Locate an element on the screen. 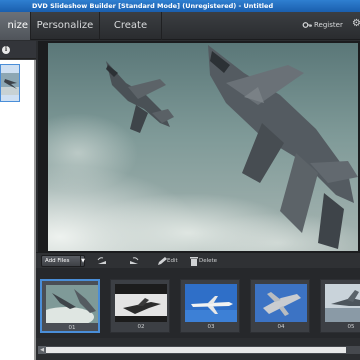 This screenshot has height=360, width=360. settings-gear-icon: ⚙ is located at coordinates (356, 24).